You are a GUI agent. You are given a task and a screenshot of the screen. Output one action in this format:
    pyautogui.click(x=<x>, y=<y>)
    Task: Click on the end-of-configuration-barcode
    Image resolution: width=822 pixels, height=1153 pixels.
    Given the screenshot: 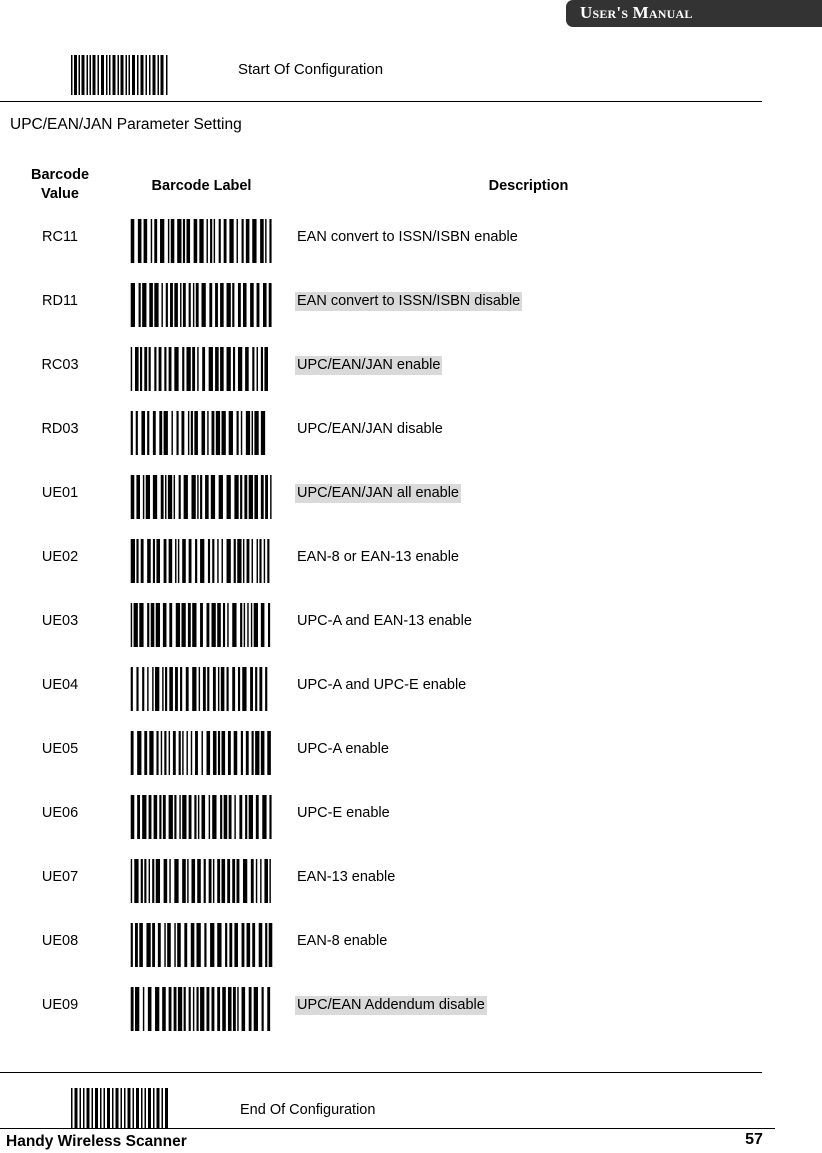 What is the action you would take?
    pyautogui.click(x=120, y=1108)
    